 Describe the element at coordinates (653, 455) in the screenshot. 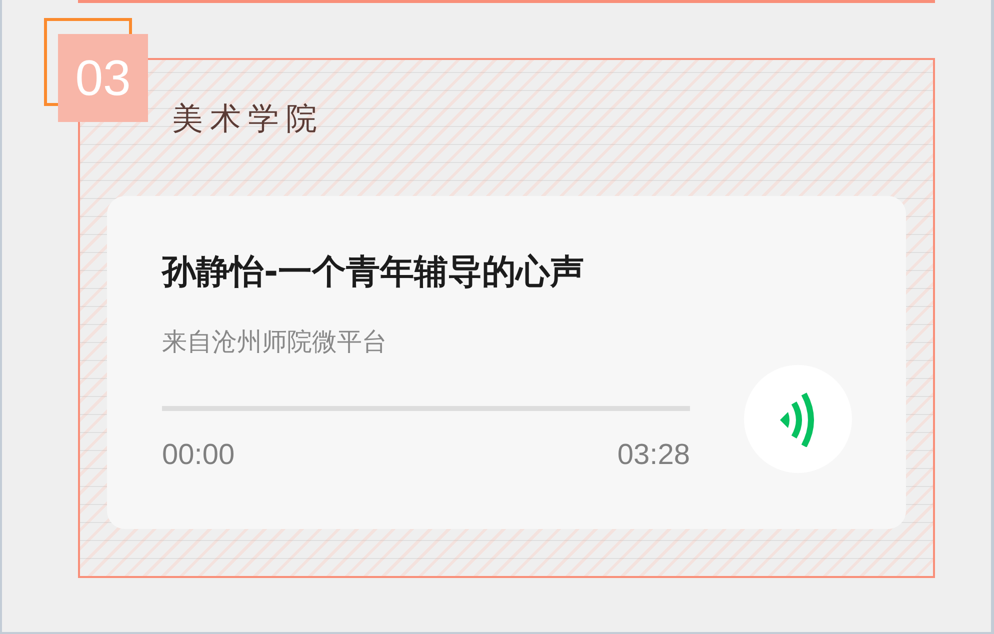

I see `duration-time: 03:28` at that location.